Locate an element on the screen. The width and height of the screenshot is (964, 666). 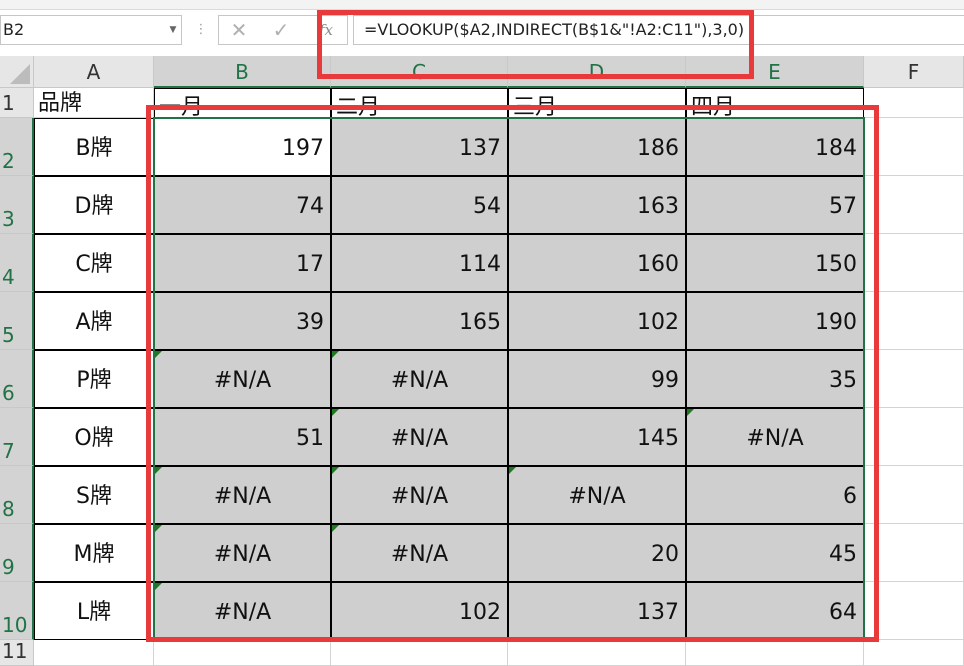
row-header-8: 8 is located at coordinates (17, 495).